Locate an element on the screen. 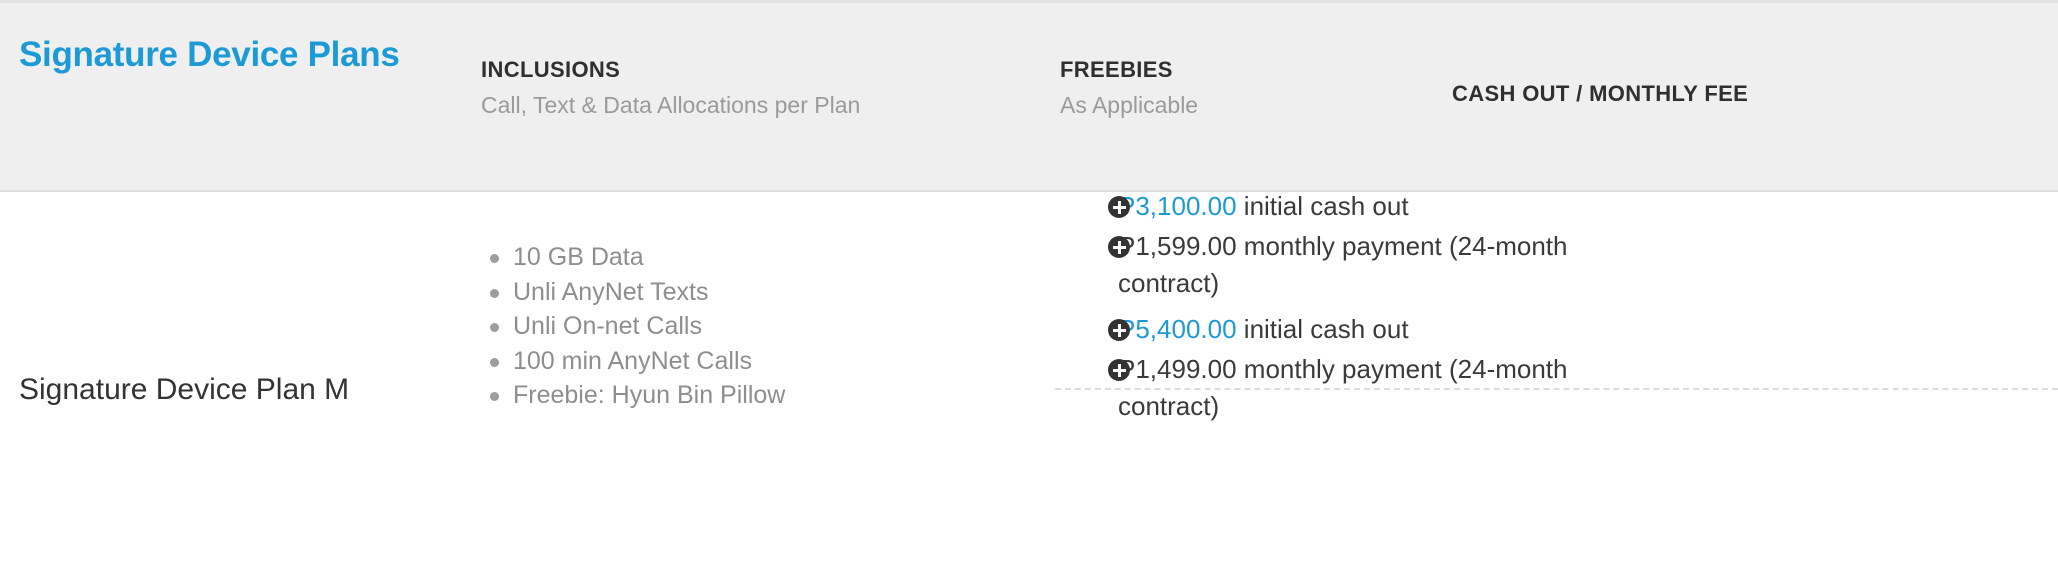 Image resolution: width=2058 pixels, height=574 pixels. inclusion-label: Freebie: Hyun Bin Pillow is located at coordinates (649, 395).